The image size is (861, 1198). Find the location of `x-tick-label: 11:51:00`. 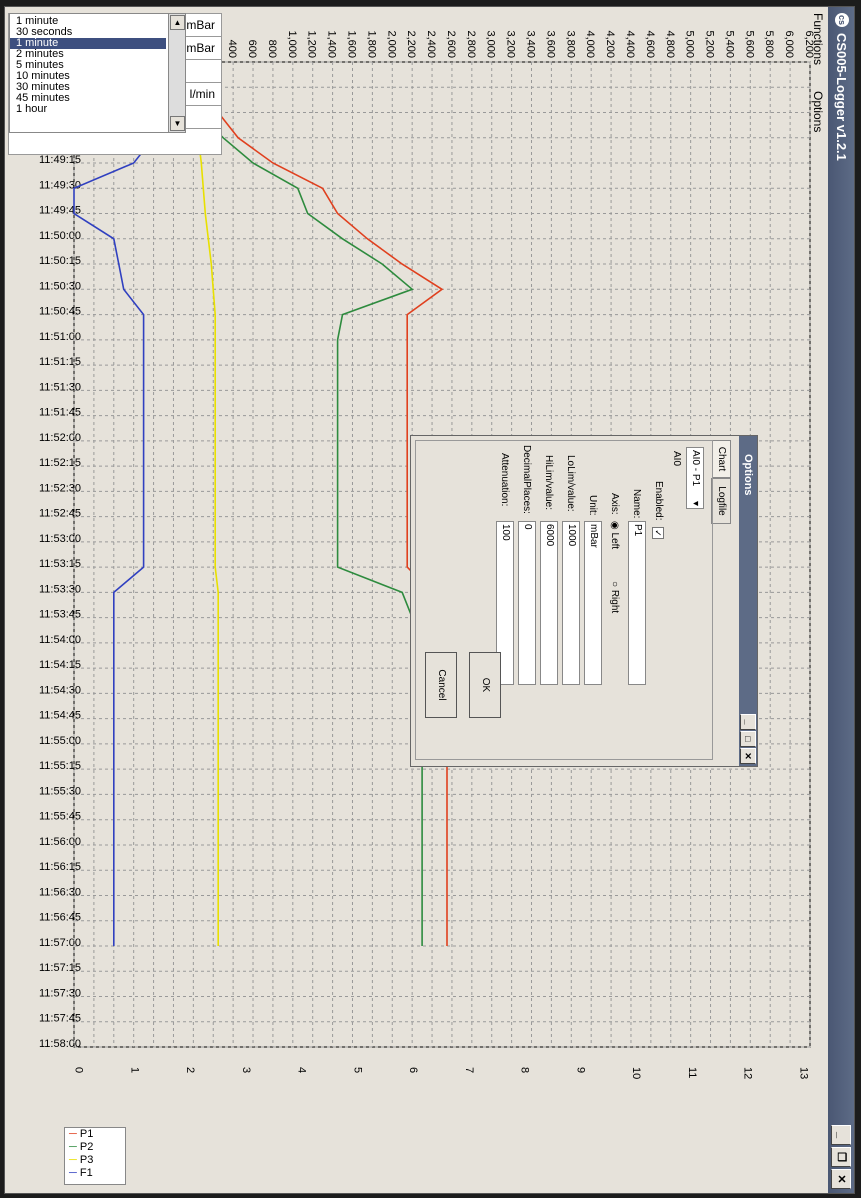

x-tick-label: 11:51:00 is located at coordinates (60, 337).